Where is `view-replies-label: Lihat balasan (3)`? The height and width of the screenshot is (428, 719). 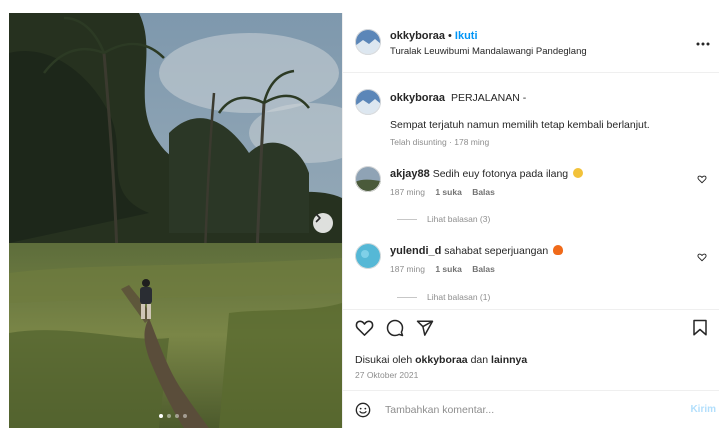
view-replies-label: Lihat balasan (3) is located at coordinates (459, 219).